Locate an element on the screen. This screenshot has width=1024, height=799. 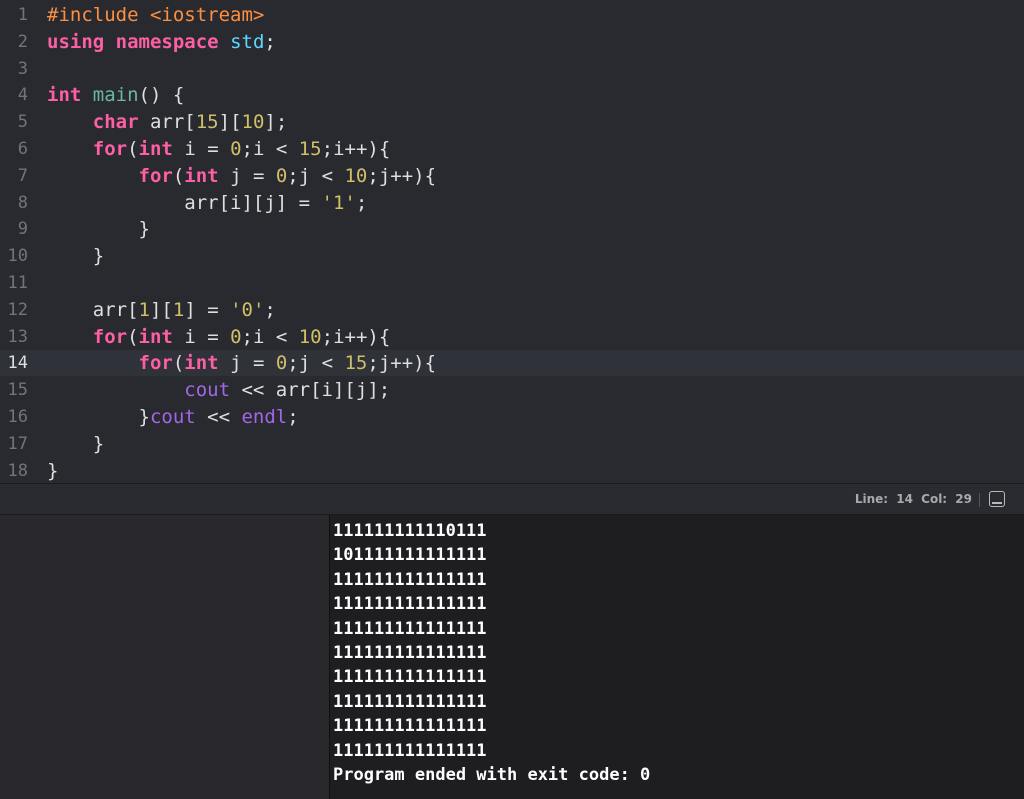
code-line: 11 is located at coordinates (512, 283).